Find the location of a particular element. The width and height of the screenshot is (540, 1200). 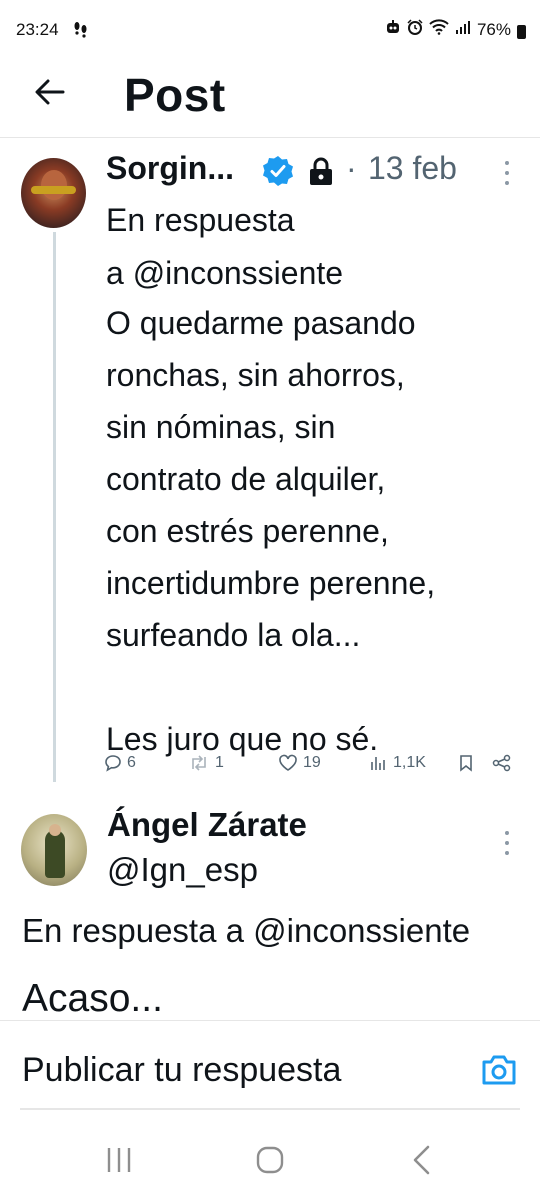

like-count: 19 is located at coordinates (312, 762).